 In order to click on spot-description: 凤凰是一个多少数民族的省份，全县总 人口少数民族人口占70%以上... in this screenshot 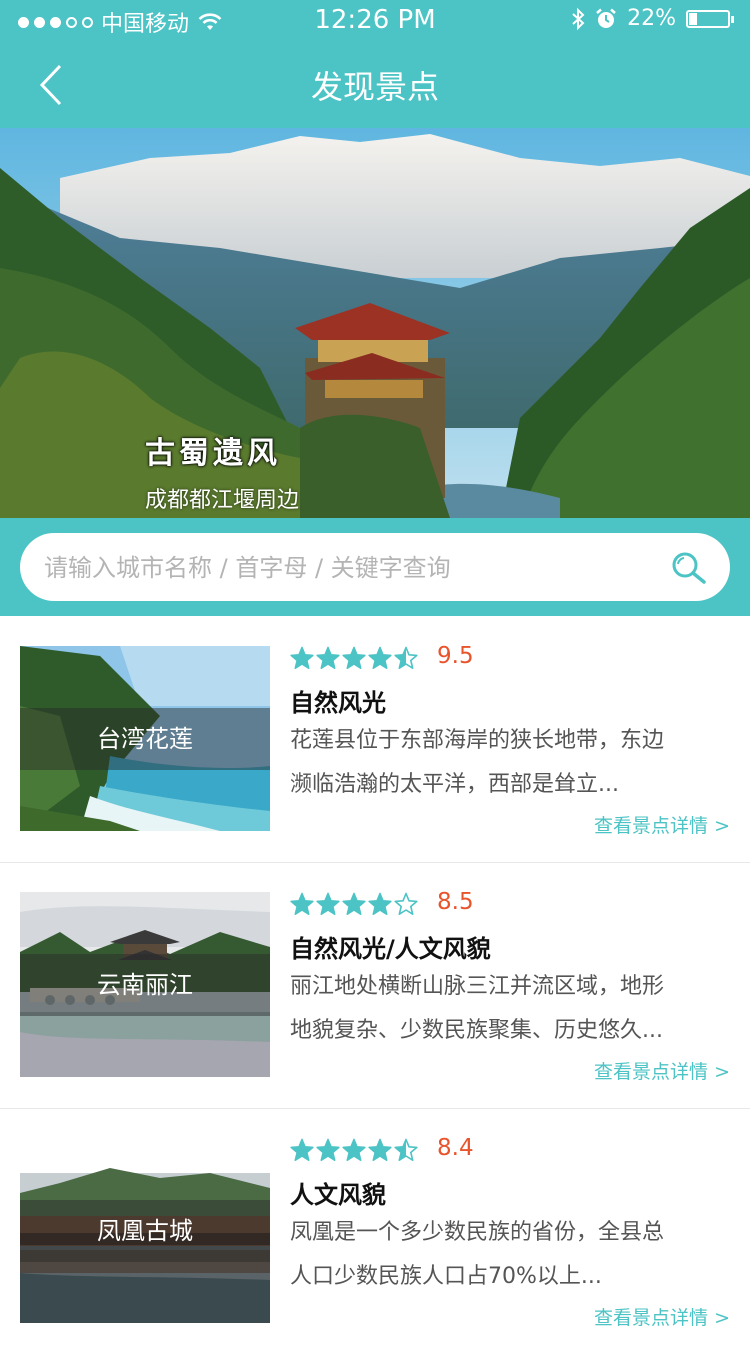, I will do `click(477, 1254)`.